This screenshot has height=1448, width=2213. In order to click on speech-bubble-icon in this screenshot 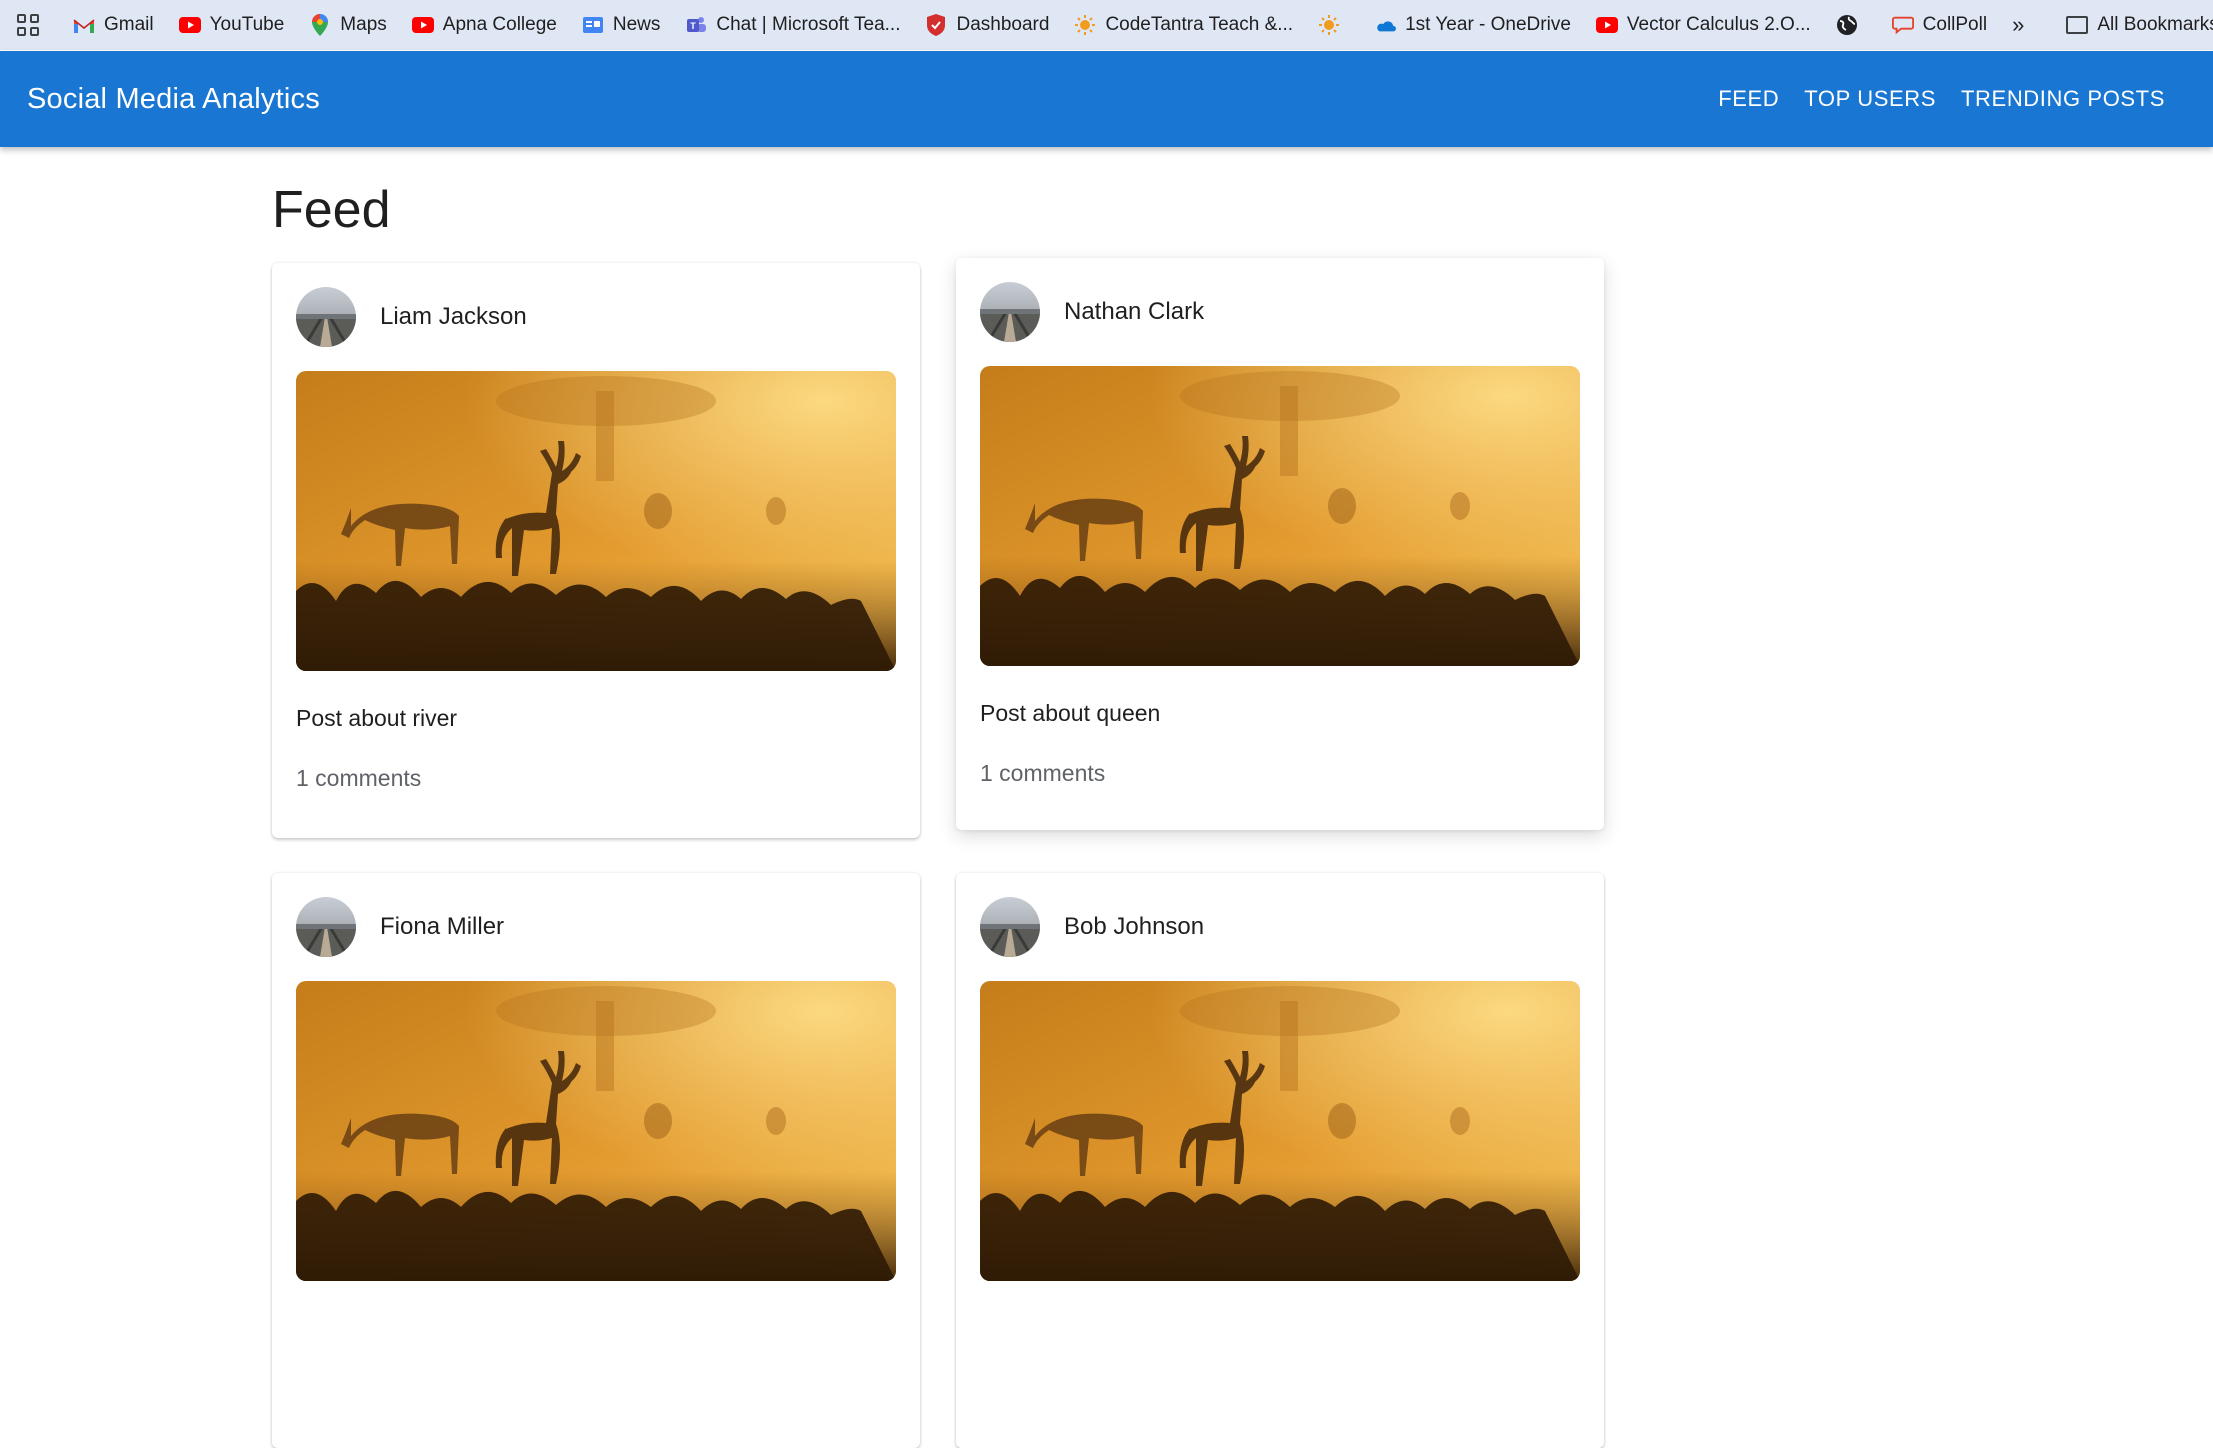, I will do `click(1902, 25)`.